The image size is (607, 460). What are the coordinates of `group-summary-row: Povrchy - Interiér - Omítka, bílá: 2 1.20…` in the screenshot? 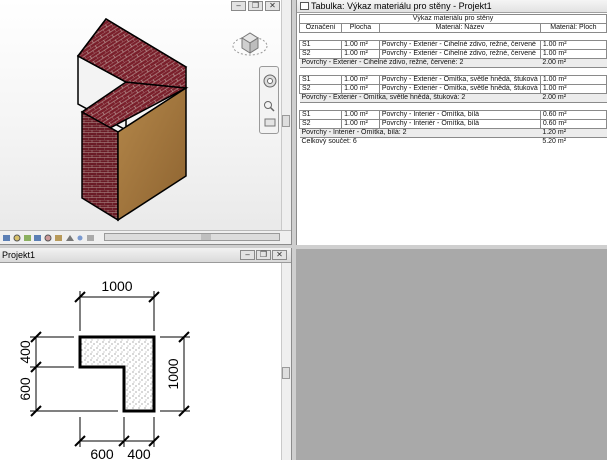 It's located at (453, 133).